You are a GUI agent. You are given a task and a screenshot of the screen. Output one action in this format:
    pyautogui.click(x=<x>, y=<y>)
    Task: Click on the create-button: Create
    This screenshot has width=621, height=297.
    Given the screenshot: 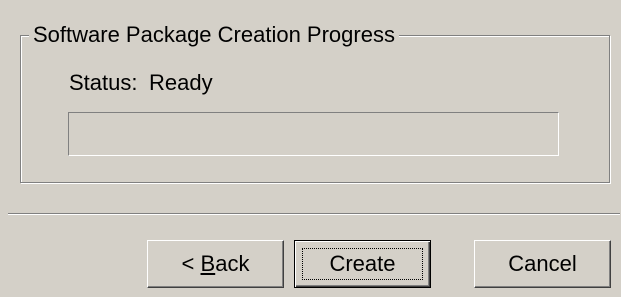 What is the action you would take?
    pyautogui.click(x=362, y=264)
    